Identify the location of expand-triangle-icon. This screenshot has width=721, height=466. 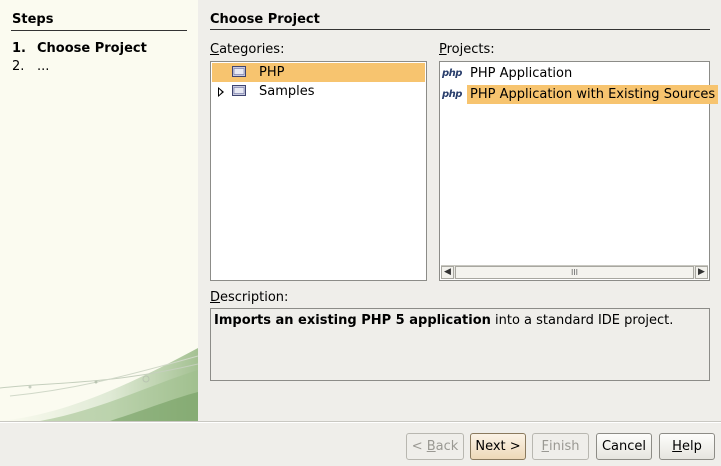
(221, 92).